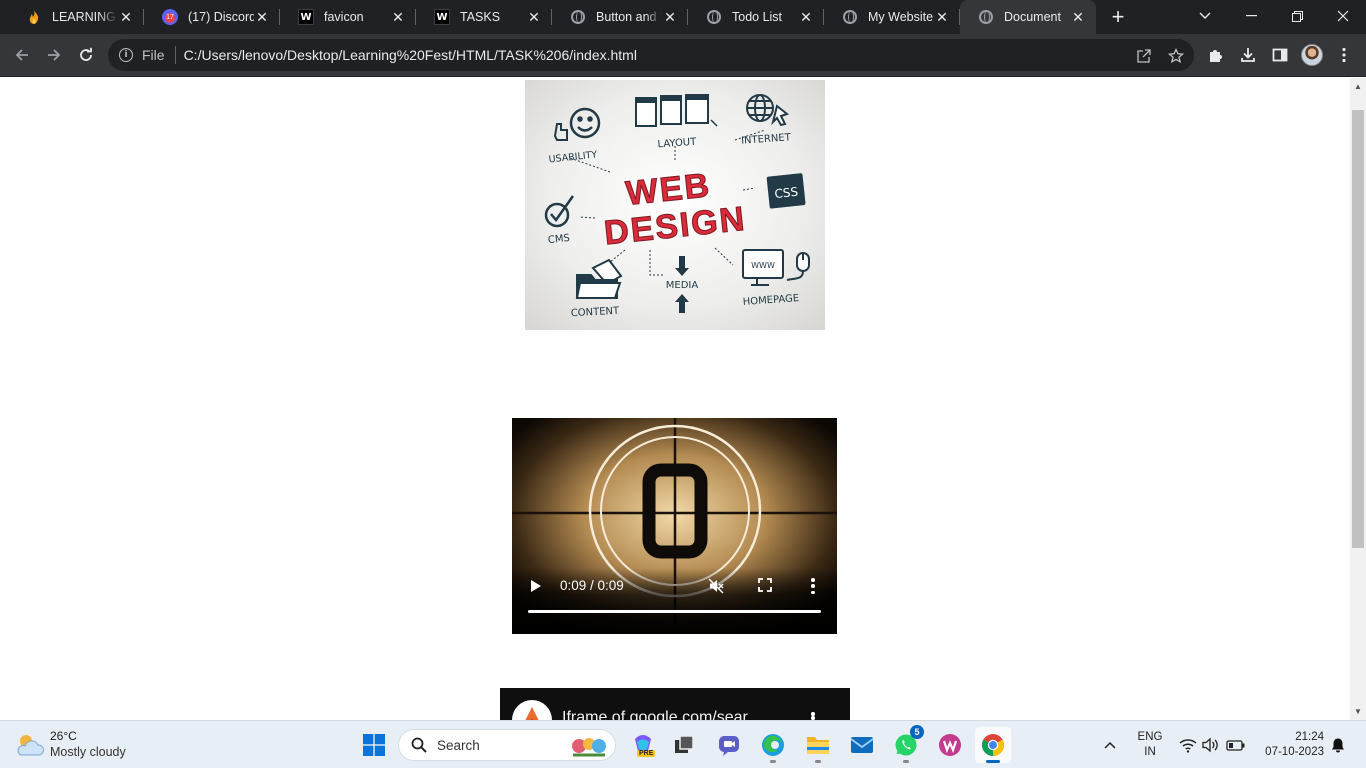  I want to click on new-tab-plus-icon: +, so click(1118, 17).